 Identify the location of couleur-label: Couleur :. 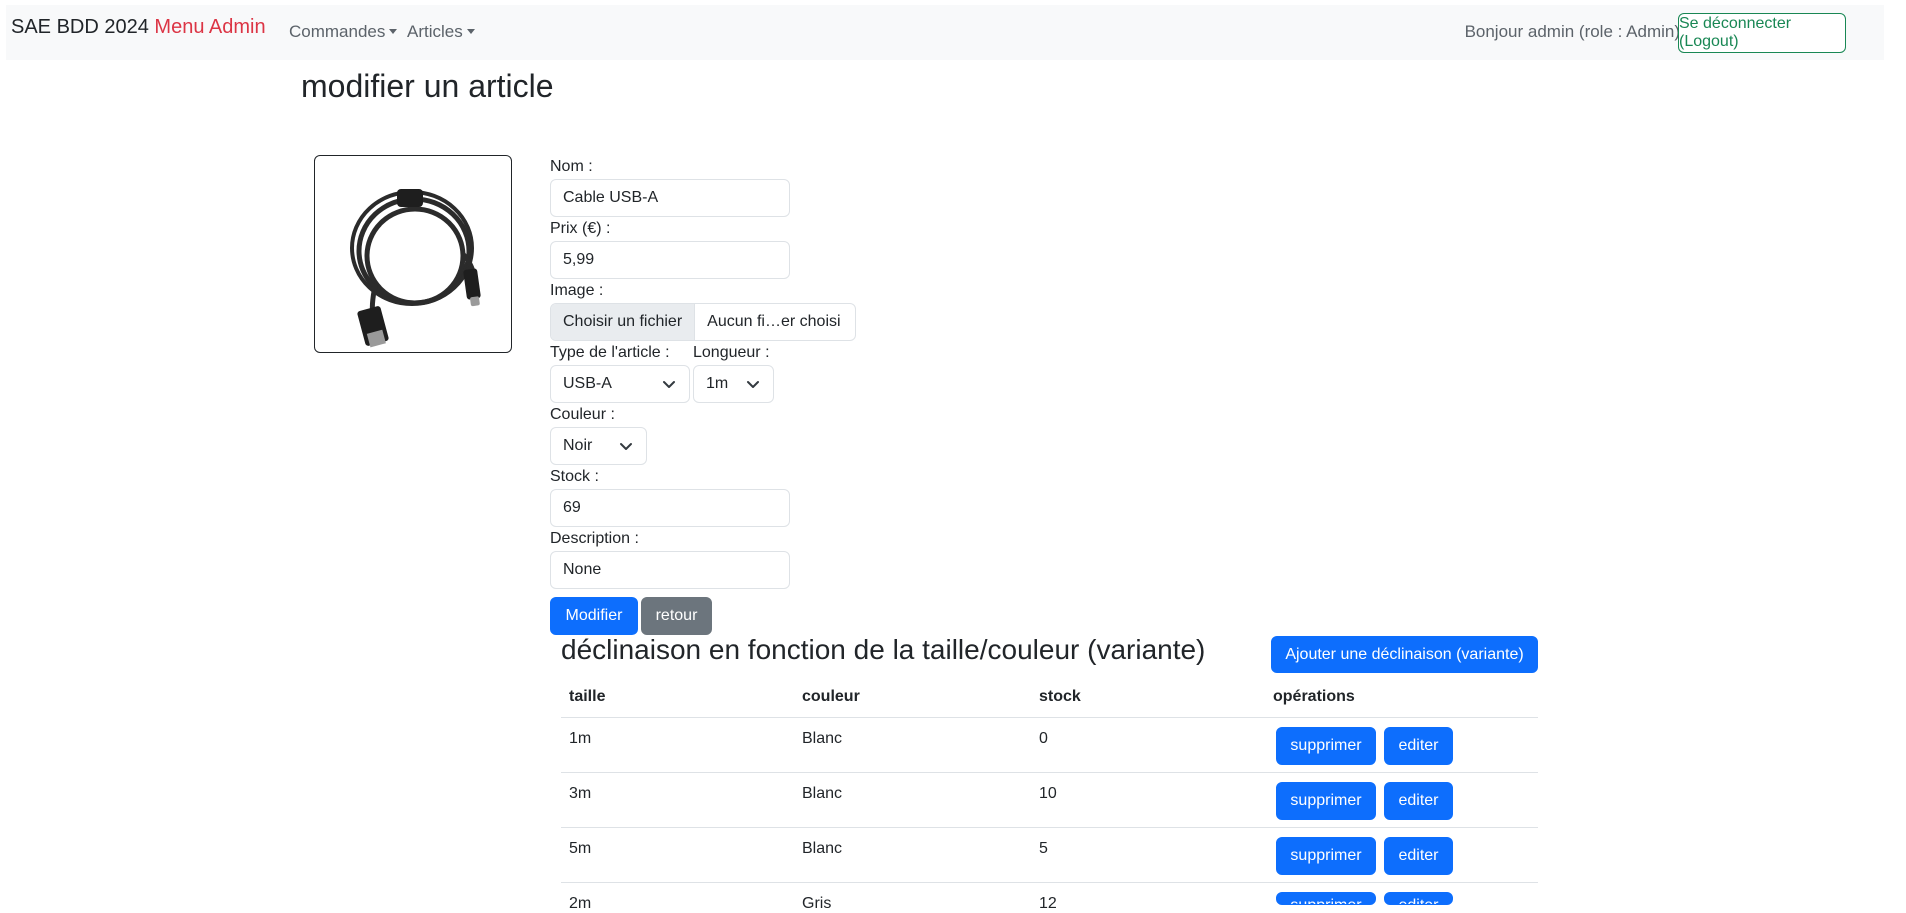
(582, 414).